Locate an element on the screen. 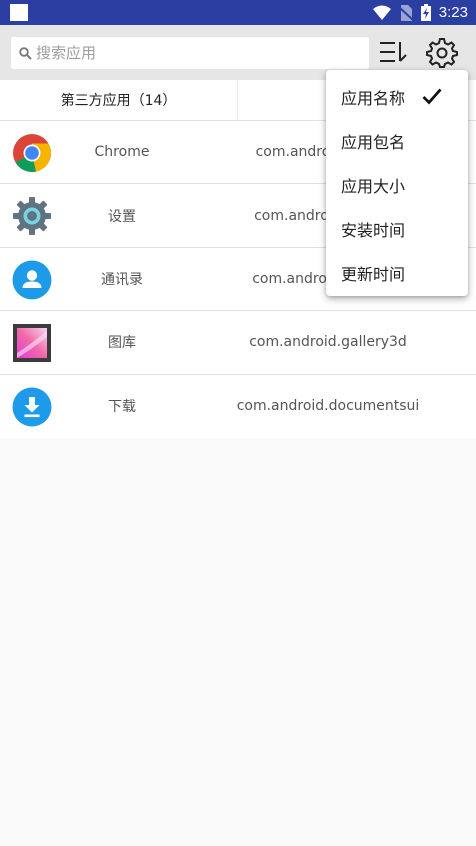 Image resolution: width=476 pixels, height=846 pixels. menu-item-label: 应用包名 is located at coordinates (373, 142).